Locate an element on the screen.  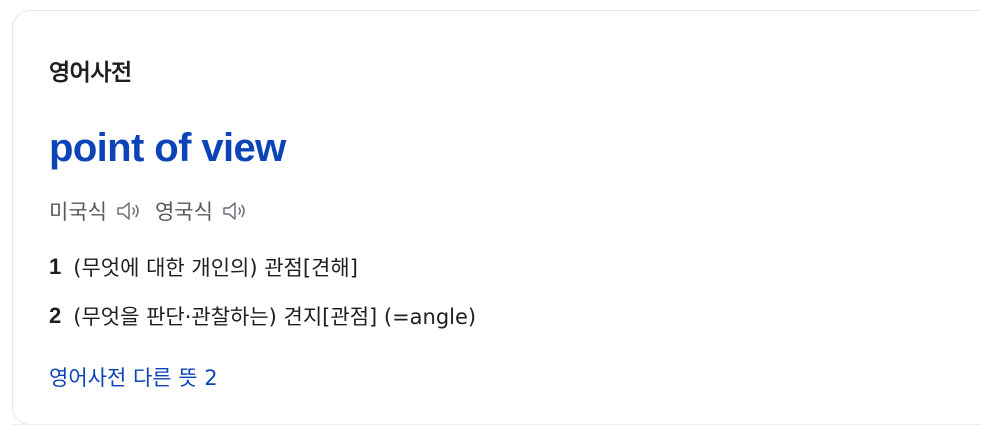
pronunciation-row: 미국식 영국식 is located at coordinates (155, 211).